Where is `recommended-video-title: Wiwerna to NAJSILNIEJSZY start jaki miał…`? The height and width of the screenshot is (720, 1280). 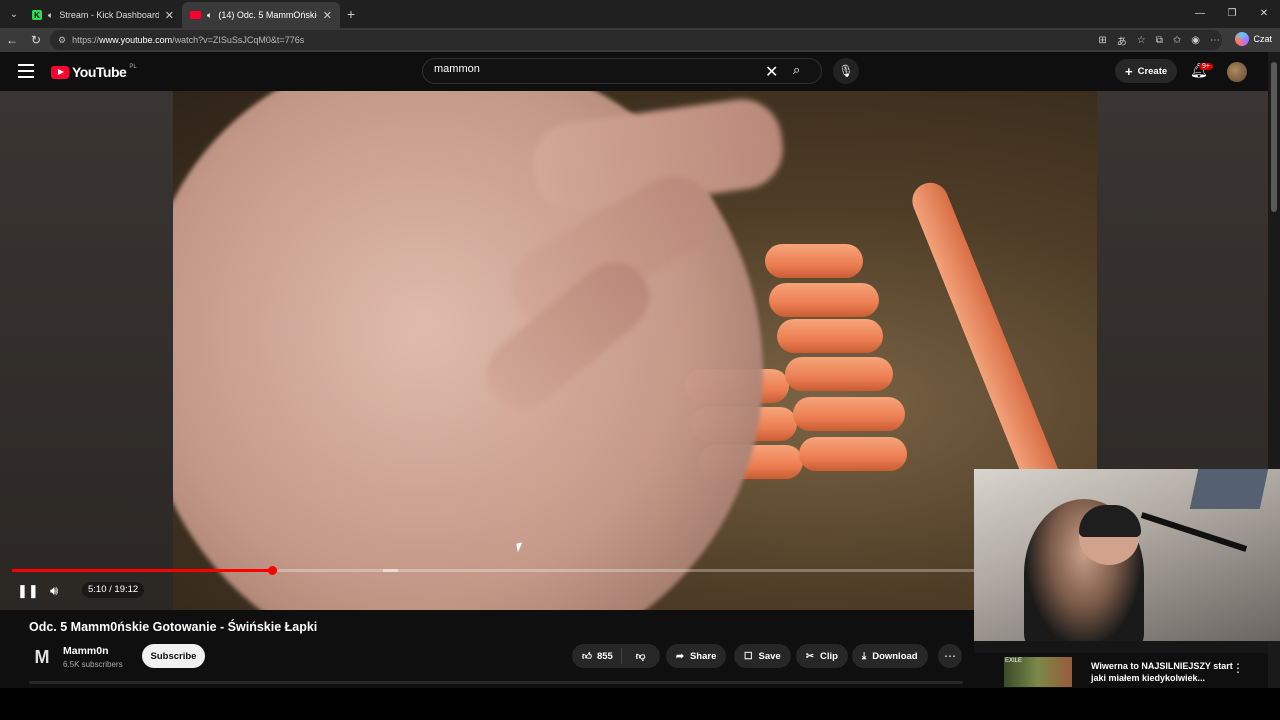 recommended-video-title: Wiwerna to NAJSILNIEJSZY start jaki miał… is located at coordinates (1162, 672).